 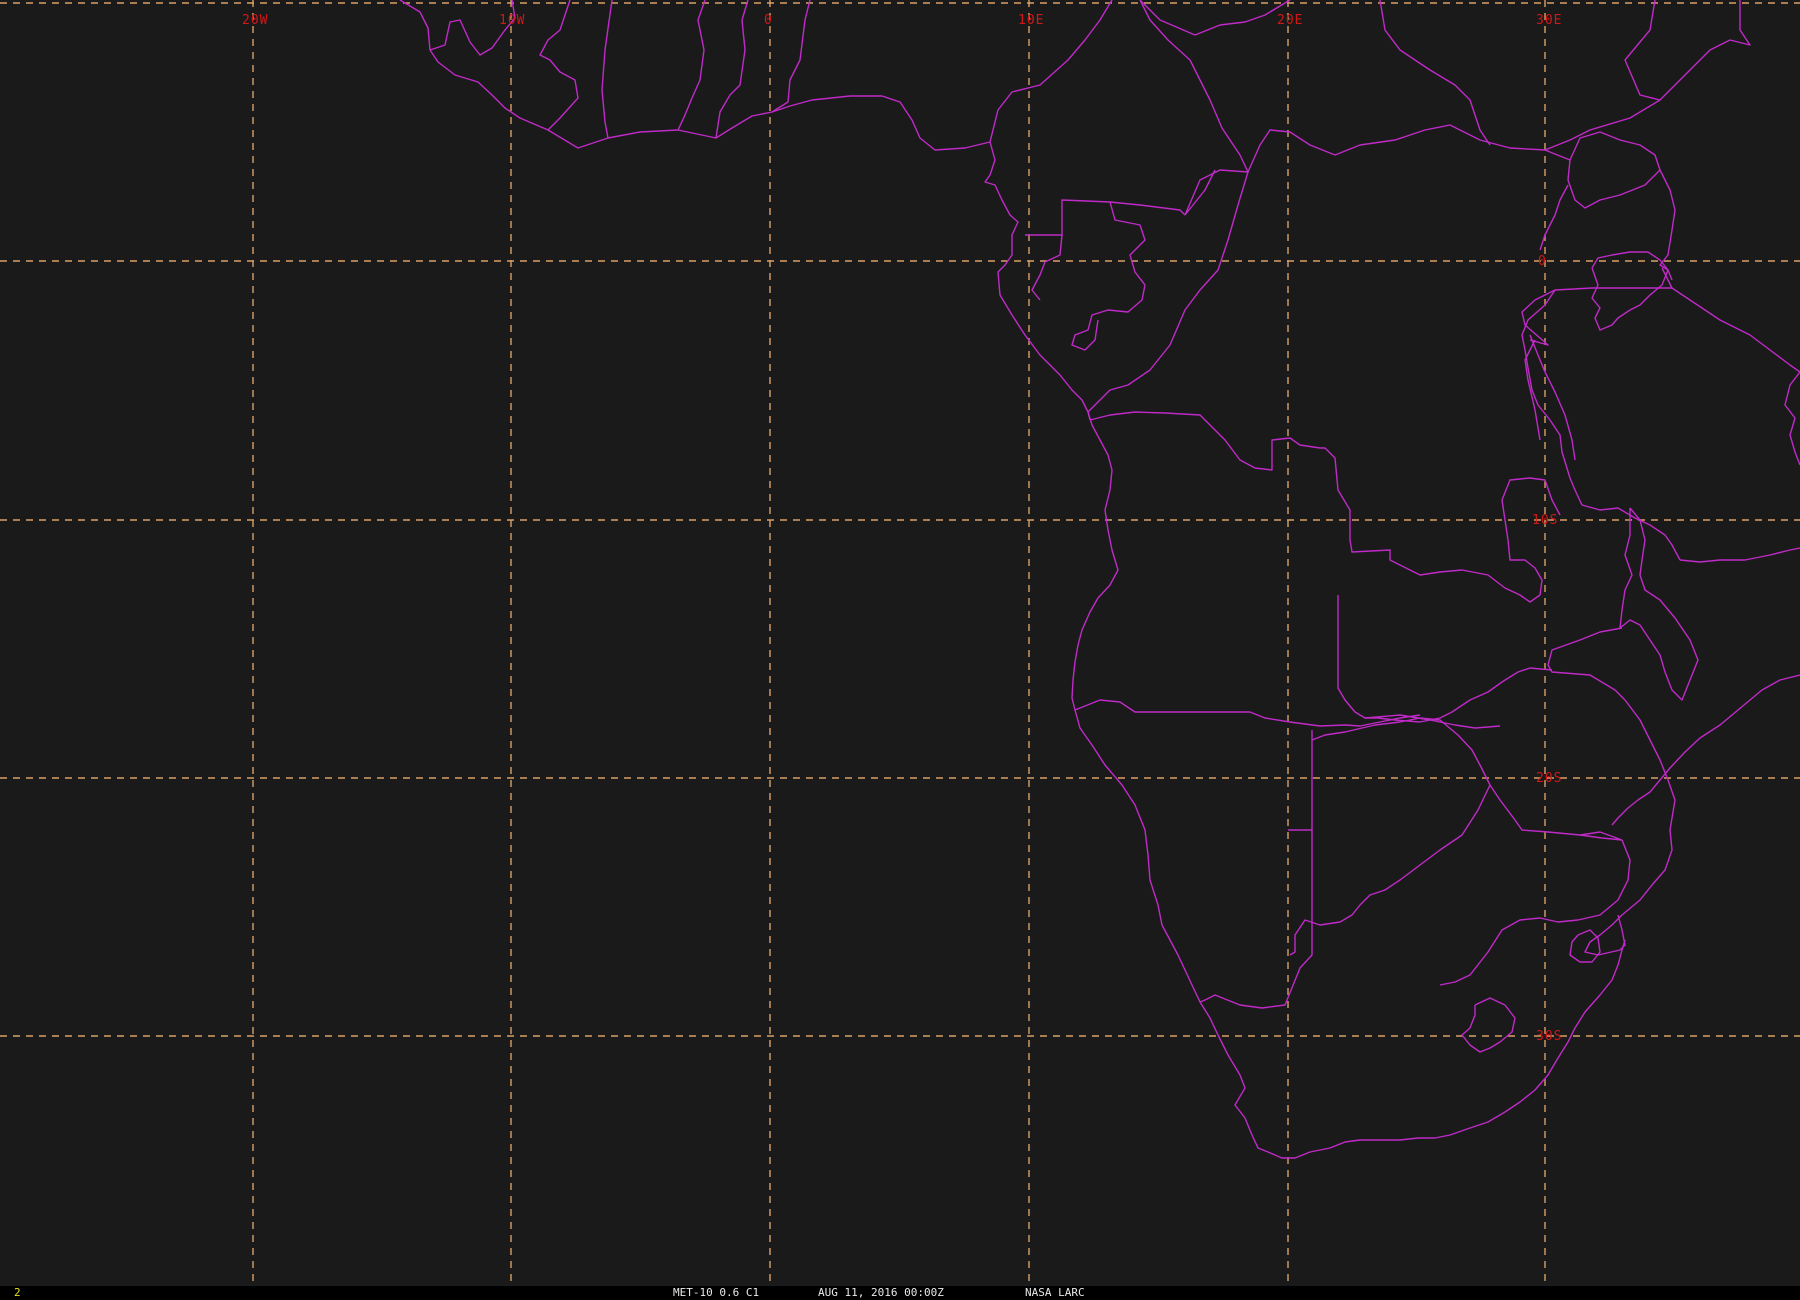 What do you see at coordinates (1549, 20) in the screenshot?
I see `lon-label-30e: 30E` at bounding box center [1549, 20].